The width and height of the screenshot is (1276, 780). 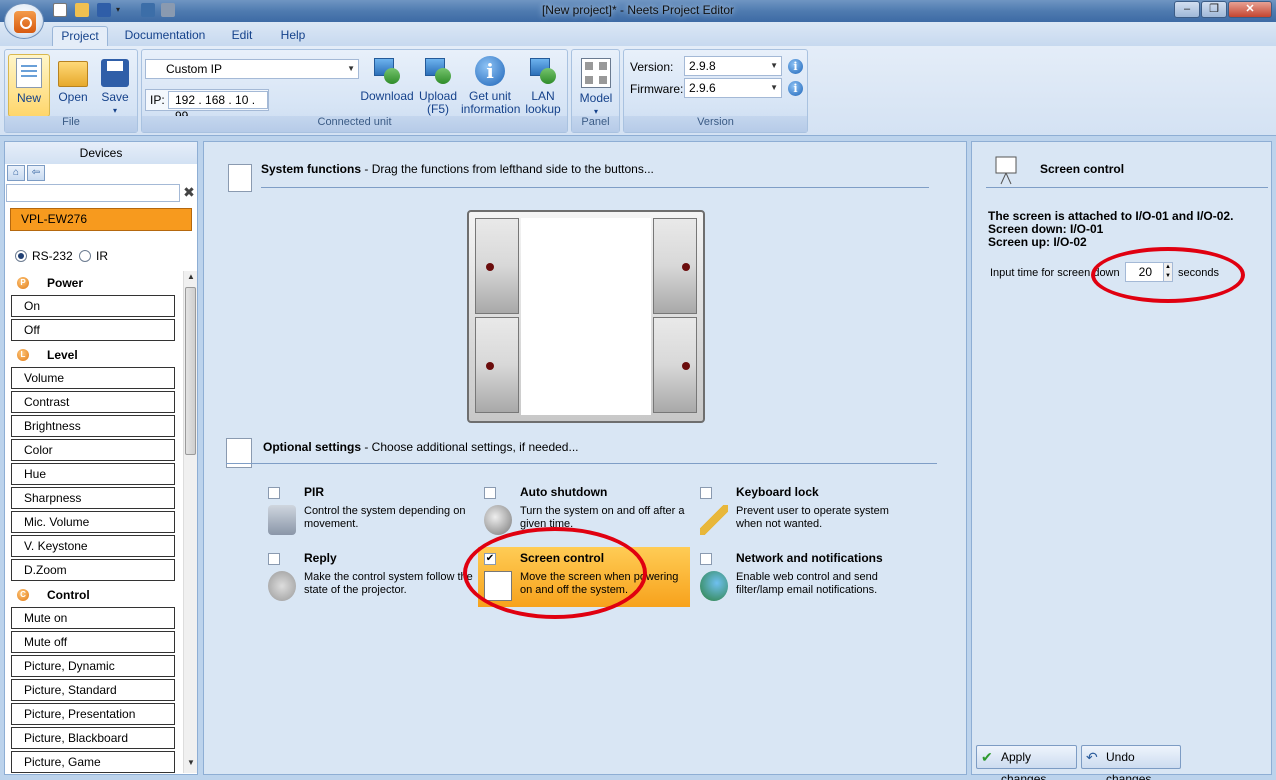 What do you see at coordinates (168, 10) in the screenshot?
I see `disconnect-icon` at bounding box center [168, 10].